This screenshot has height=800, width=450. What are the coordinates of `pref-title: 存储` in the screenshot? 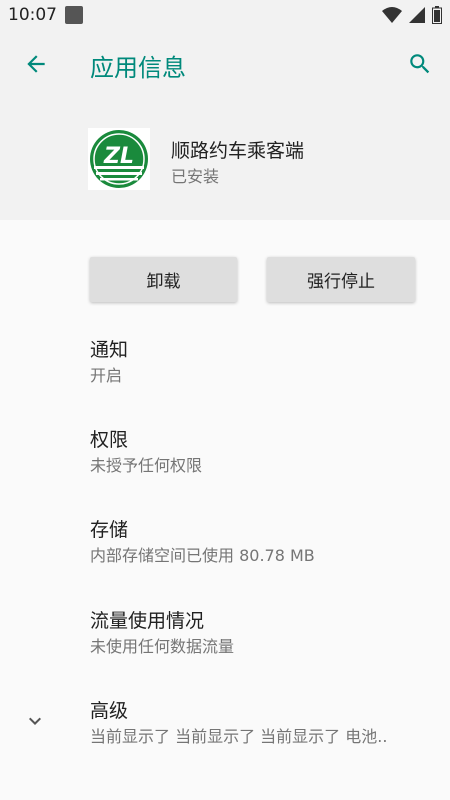 It's located at (109, 530).